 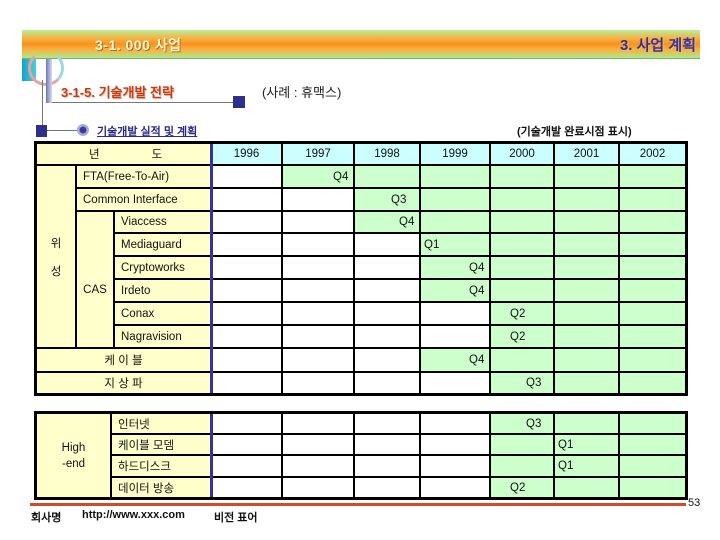 I want to click on row-name: 하드디스크, so click(x=161, y=466).